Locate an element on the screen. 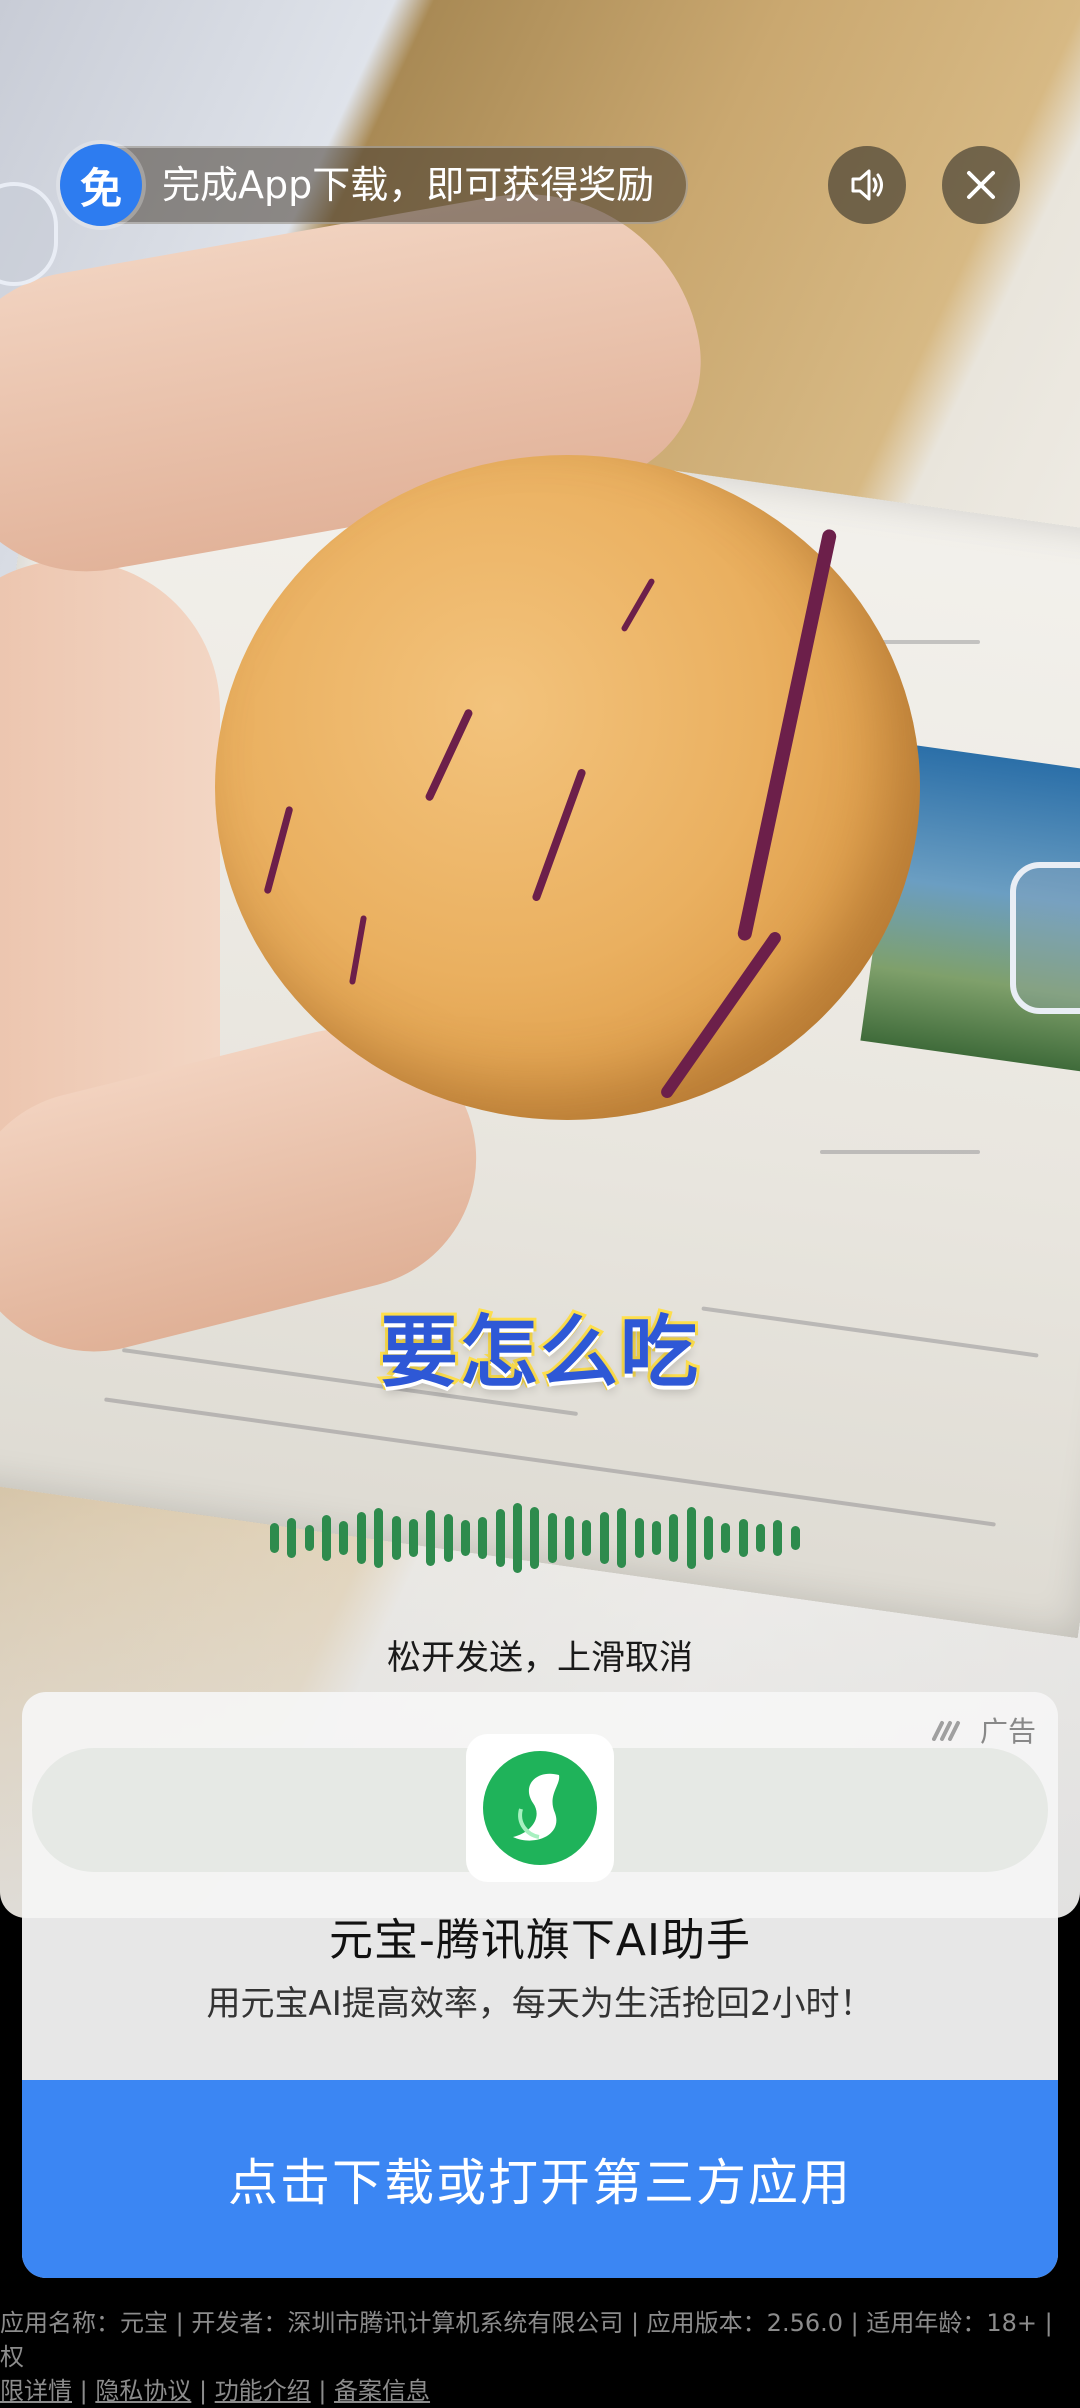 The height and width of the screenshot is (2408, 1080). yuanbao-logo-icon is located at coordinates (540, 1808).